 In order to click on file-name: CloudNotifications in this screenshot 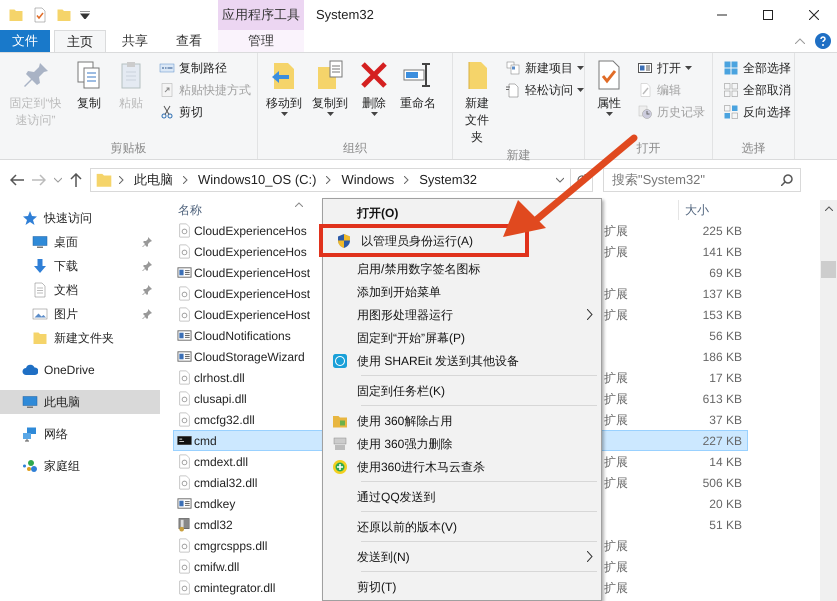, I will do `click(242, 336)`.